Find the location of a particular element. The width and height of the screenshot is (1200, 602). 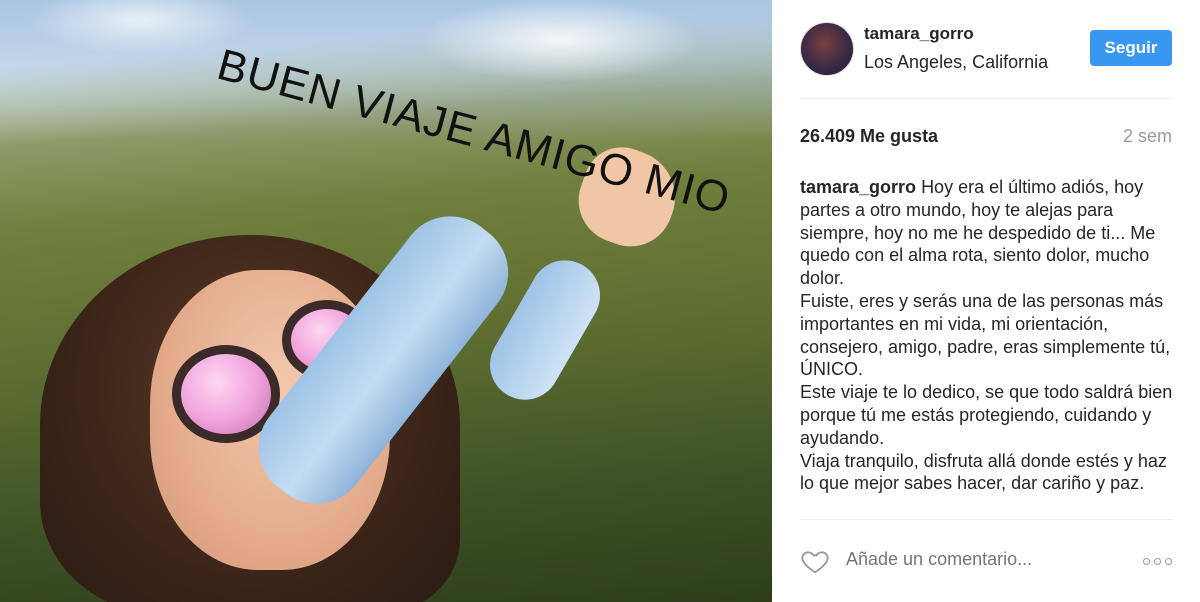

comment-row is located at coordinates (986, 561).